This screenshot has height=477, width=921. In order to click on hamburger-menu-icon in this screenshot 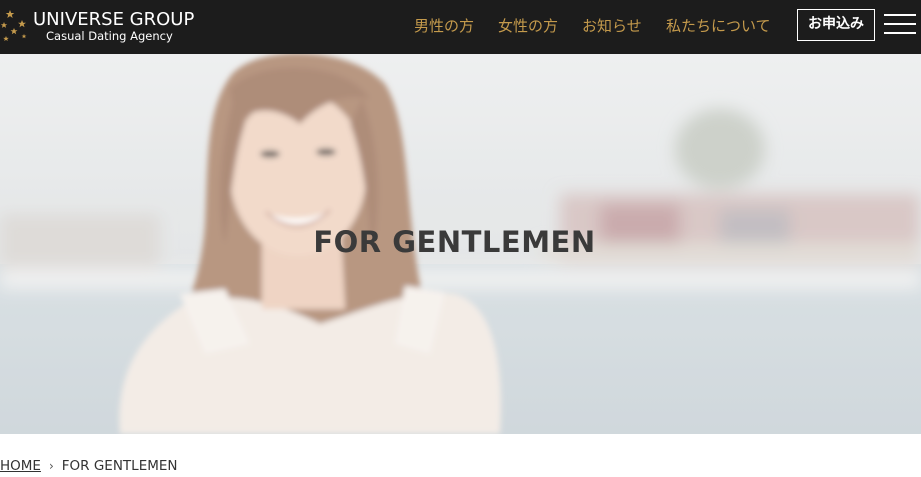, I will do `click(900, 24)`.